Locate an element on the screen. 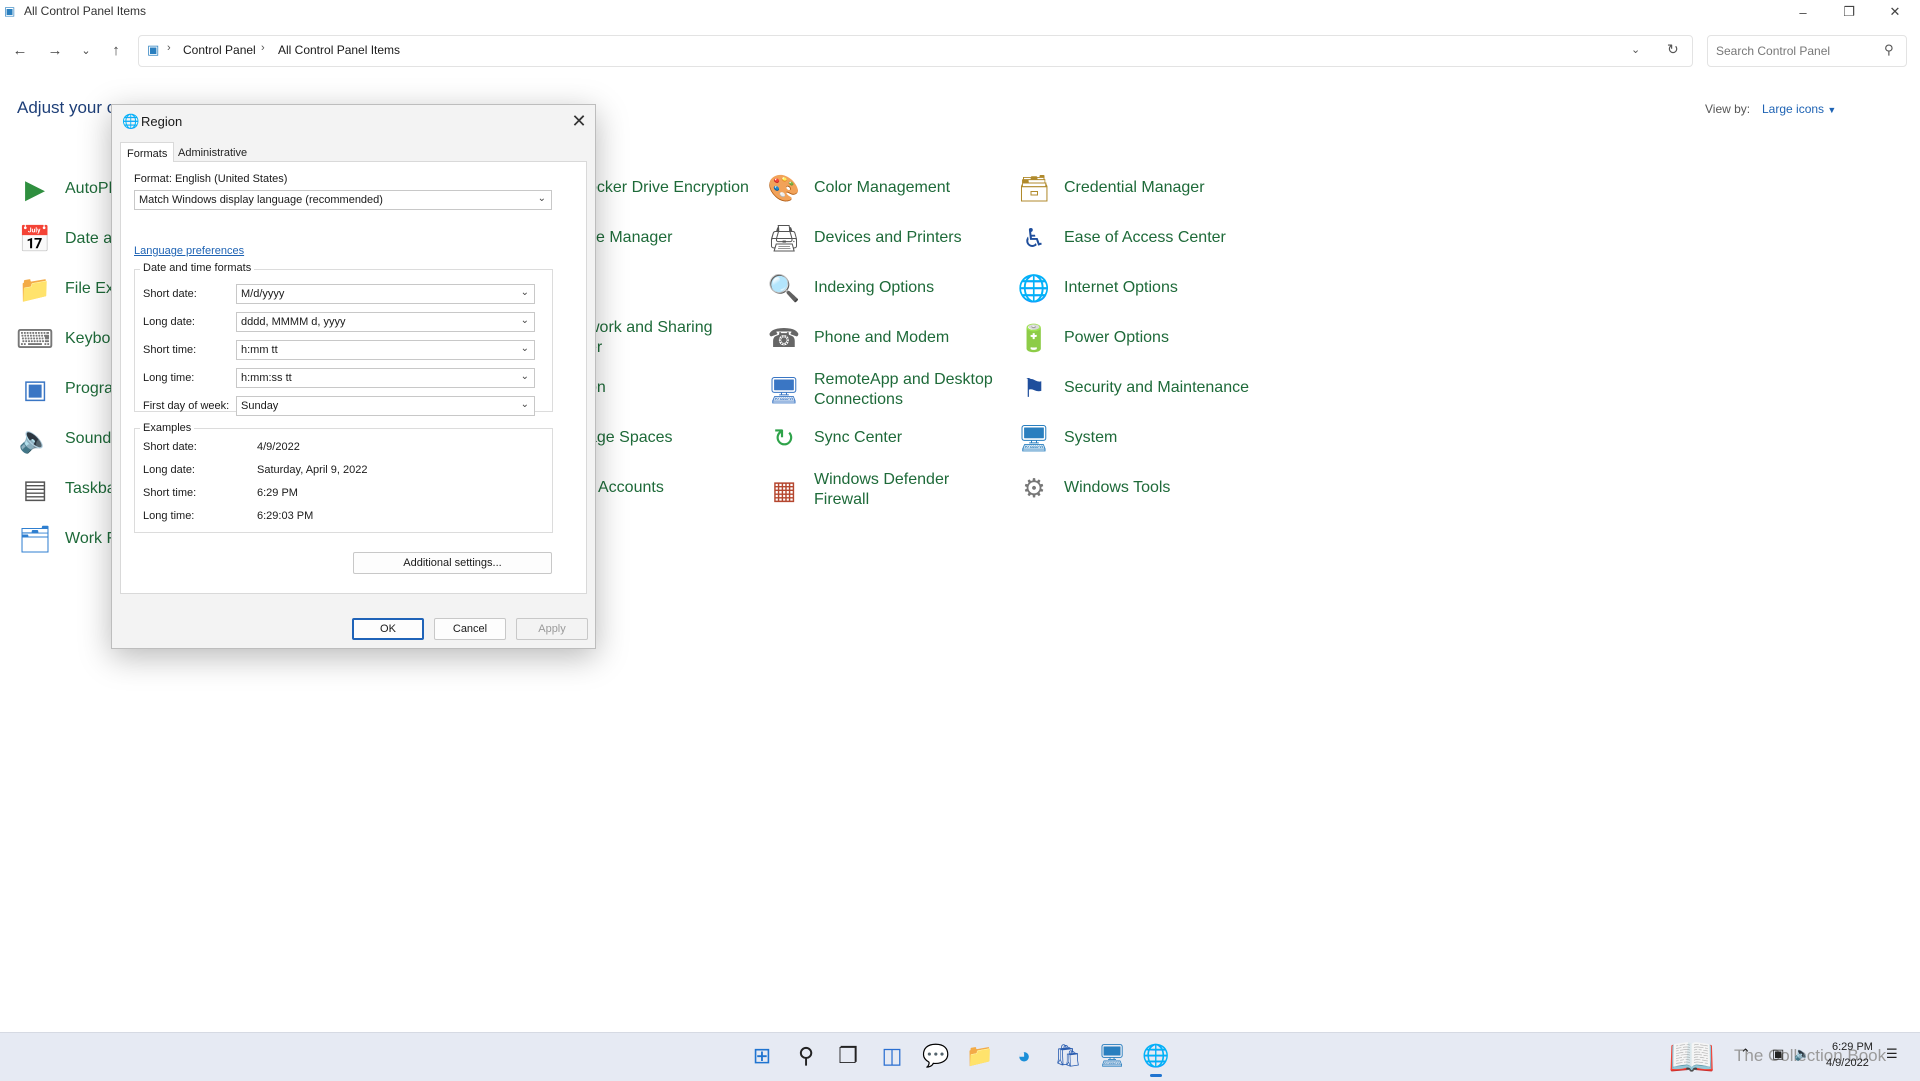 This screenshot has height=1081, width=1920. item-power-options: 🔋 Power Options is located at coordinates (1092, 338).